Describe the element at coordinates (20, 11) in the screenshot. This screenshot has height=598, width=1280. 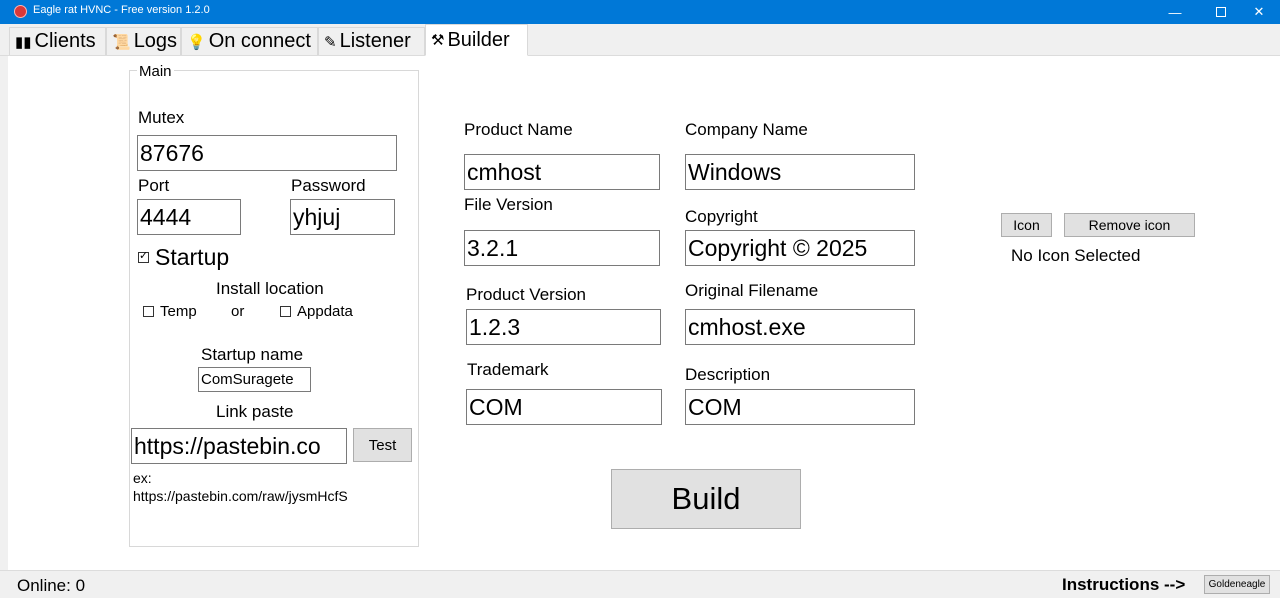
I see `eagle-app-icon` at that location.